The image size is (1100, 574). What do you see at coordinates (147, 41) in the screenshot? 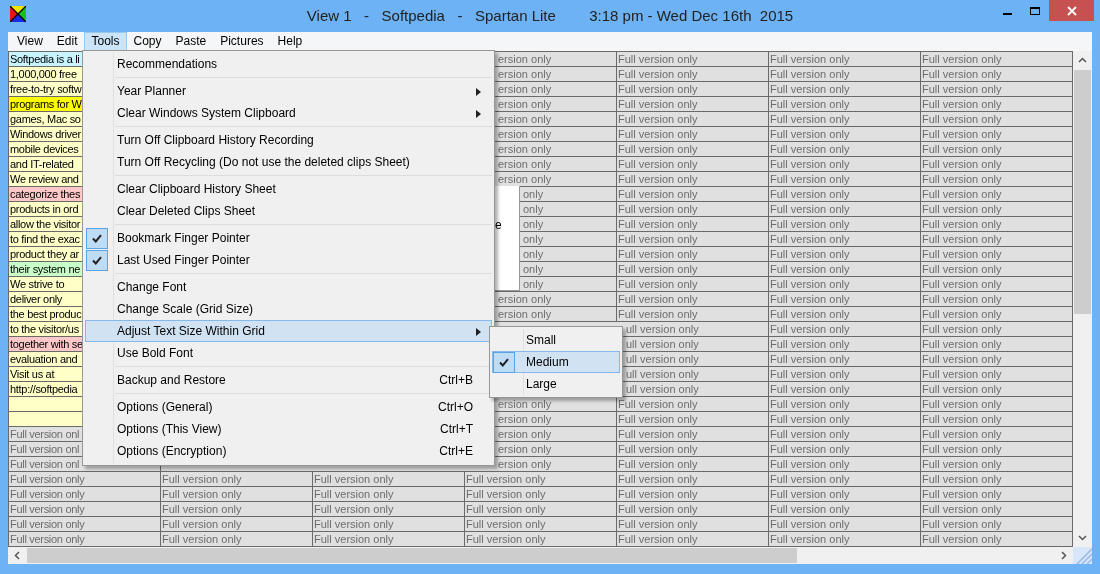
I see `menu-bar-item: Copy` at bounding box center [147, 41].